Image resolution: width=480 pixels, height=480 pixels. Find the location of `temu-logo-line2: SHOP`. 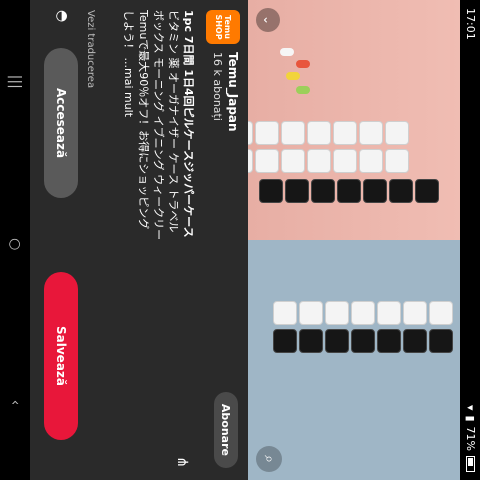

temu-logo-line2: SHOP is located at coordinates (218, 27).